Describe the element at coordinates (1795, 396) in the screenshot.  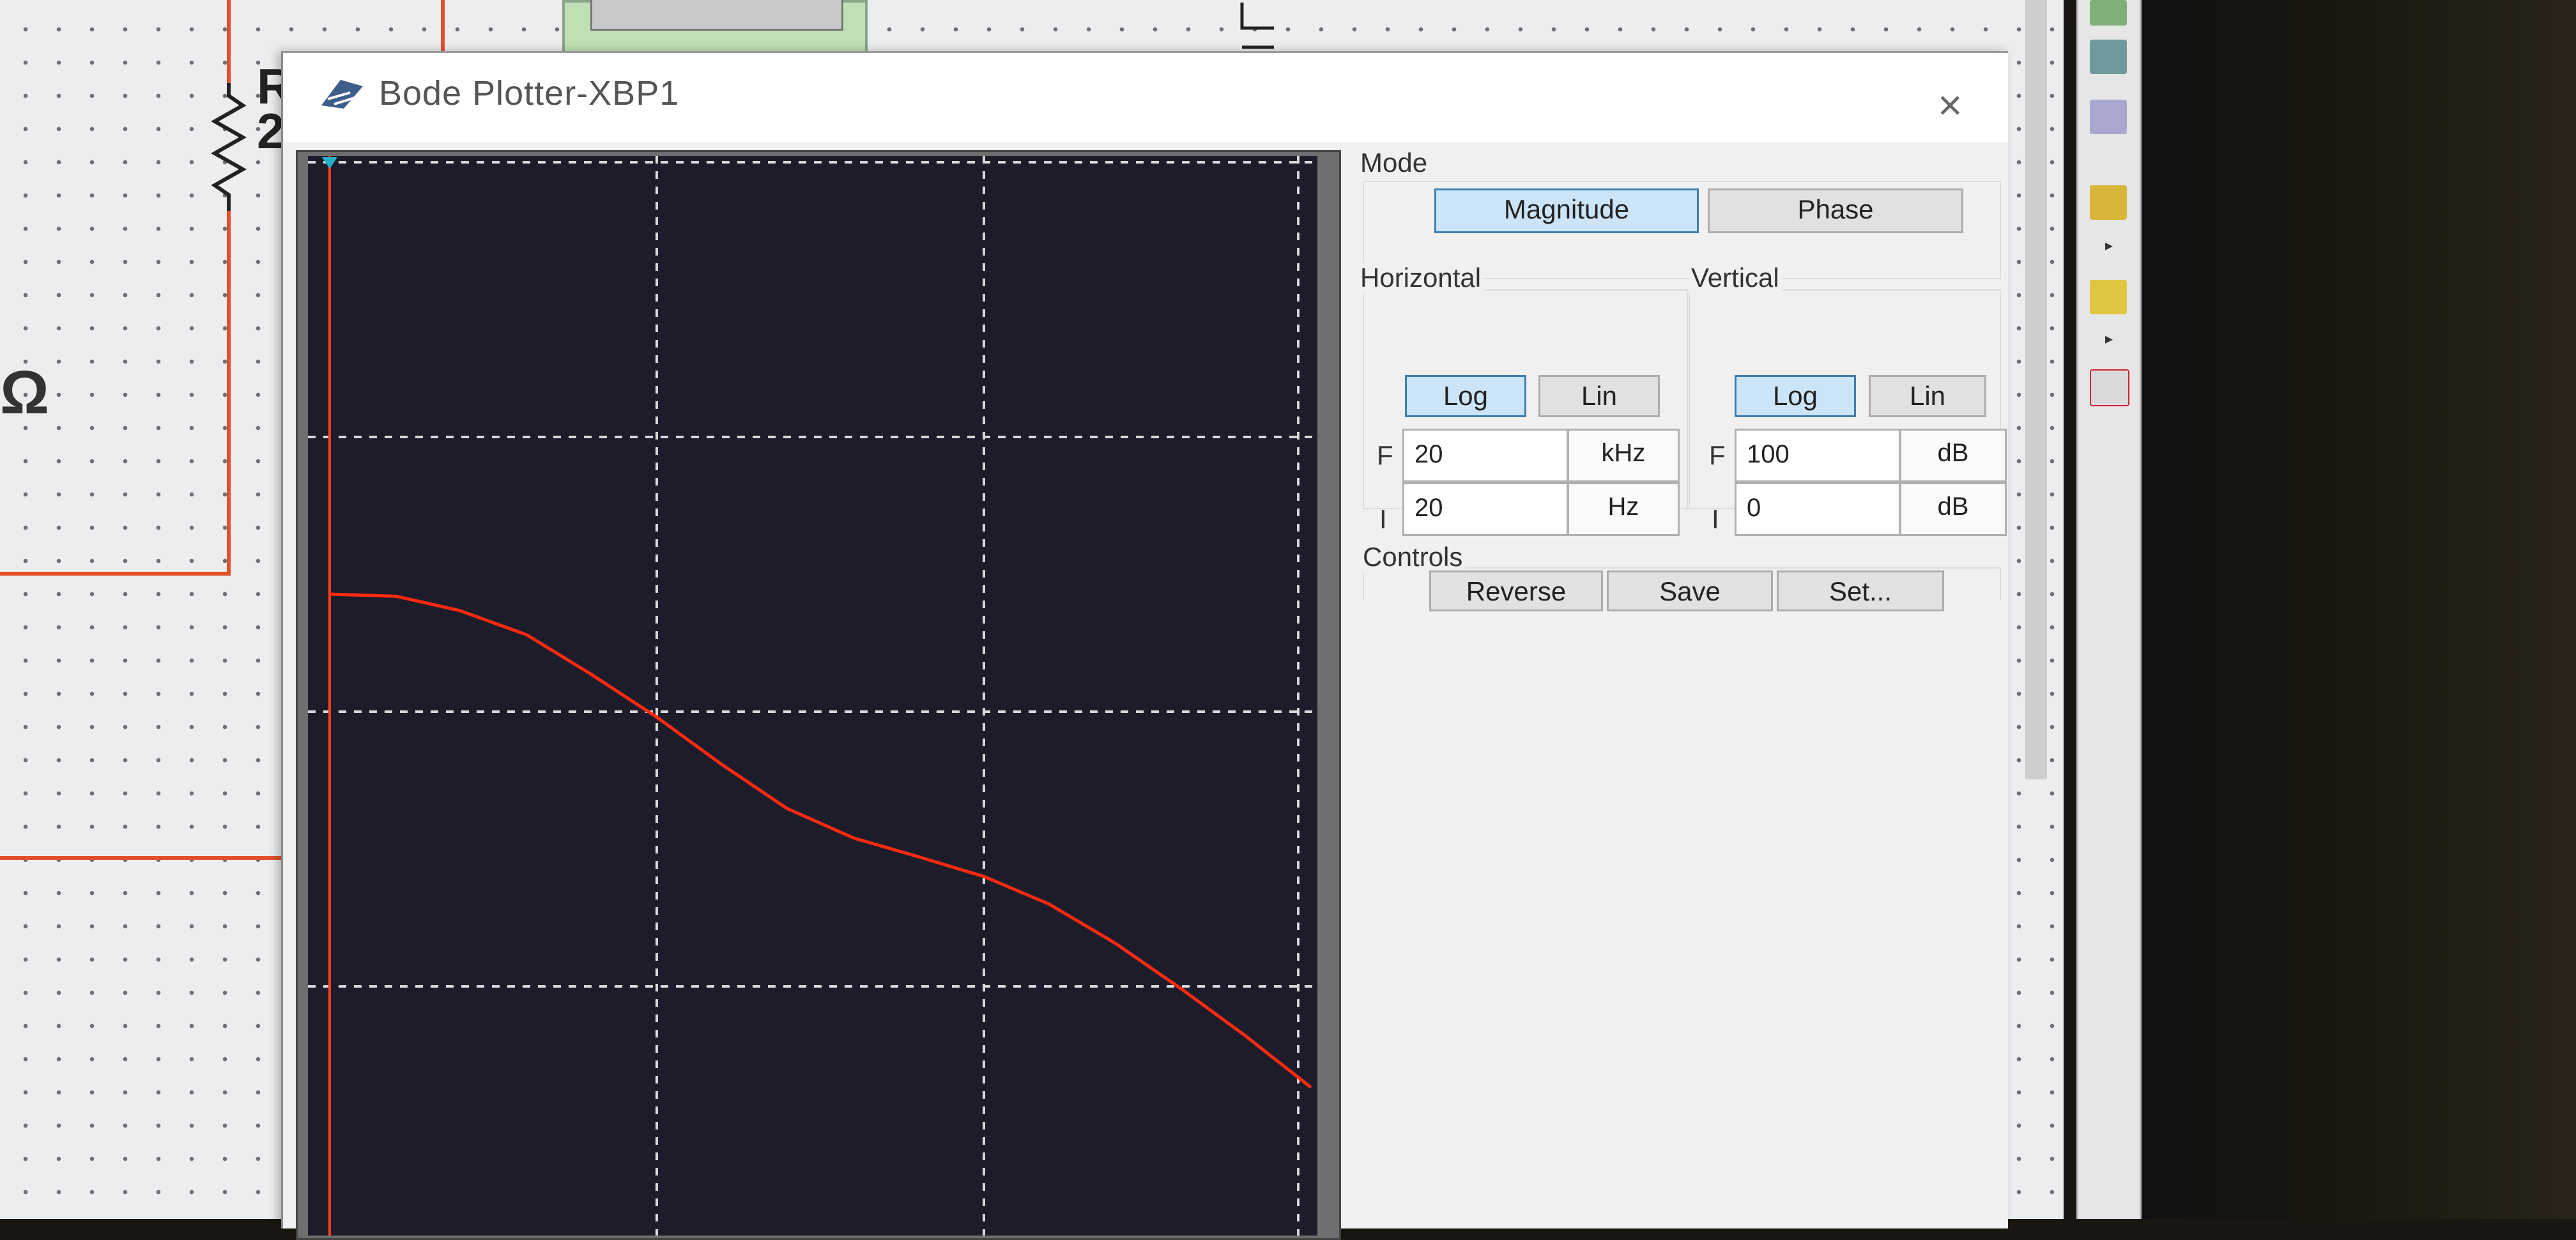
I see `vertical-log-button: Log` at that location.